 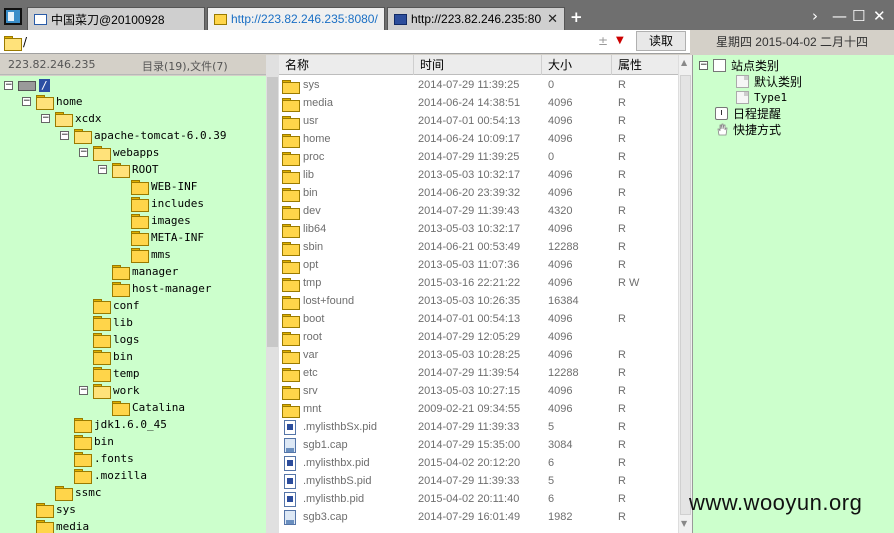 I want to click on folder-icon, so click(x=83, y=442).